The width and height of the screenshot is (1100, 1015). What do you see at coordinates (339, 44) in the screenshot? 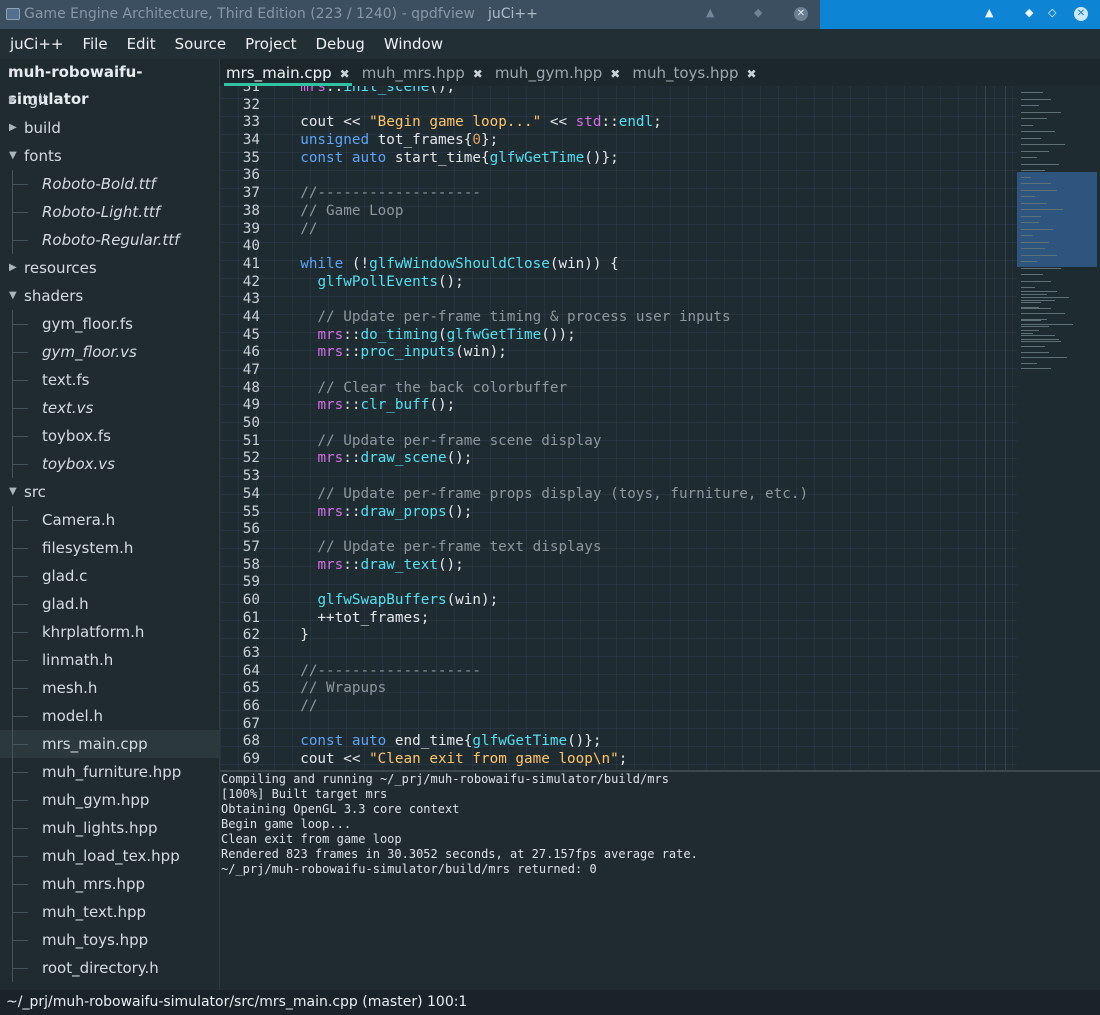
I see `menu-debug: Debug` at bounding box center [339, 44].